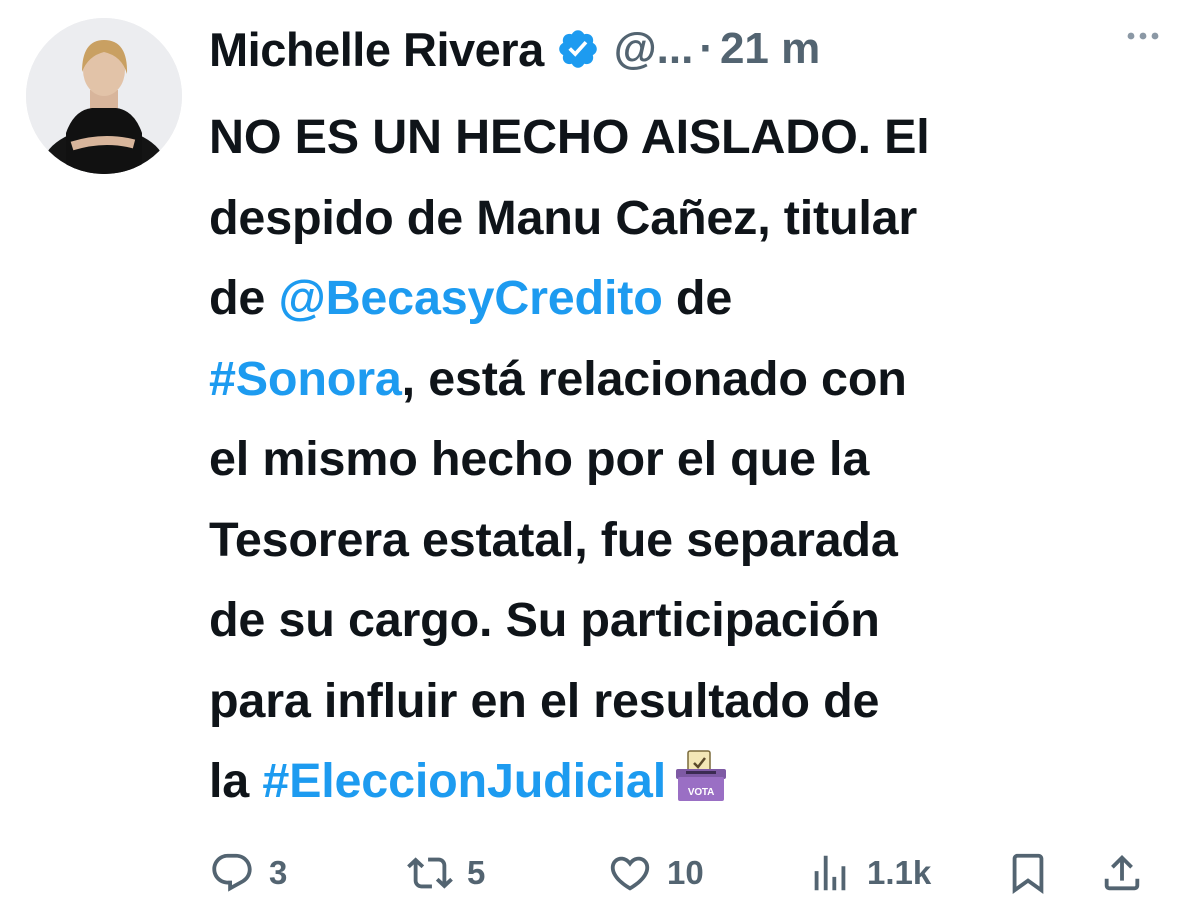  What do you see at coordinates (563, 217) in the screenshot?
I see `tweet-text-segment: despido de Manu Cañez, titular` at bounding box center [563, 217].